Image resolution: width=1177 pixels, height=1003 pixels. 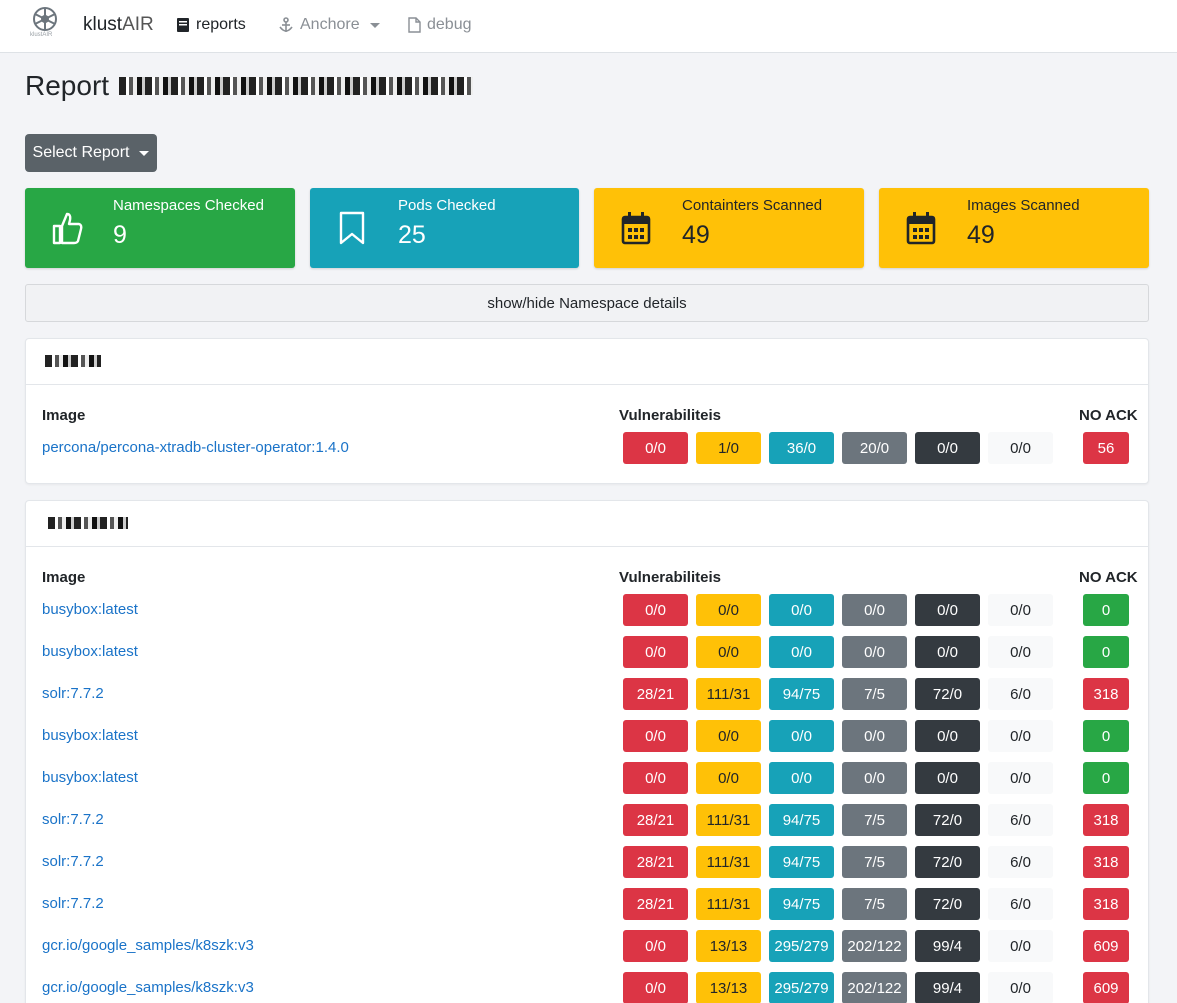 What do you see at coordinates (449, 24) in the screenshot?
I see `nav-debug-label: debug` at bounding box center [449, 24].